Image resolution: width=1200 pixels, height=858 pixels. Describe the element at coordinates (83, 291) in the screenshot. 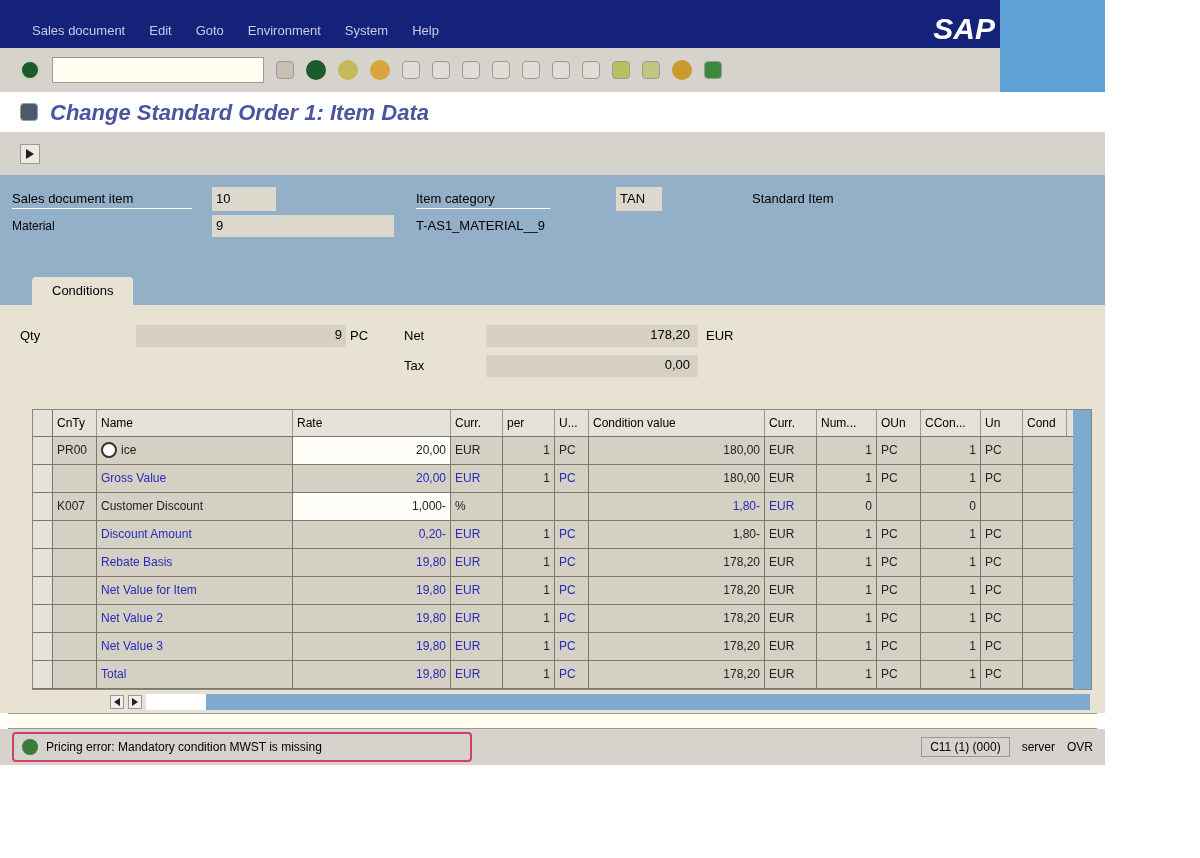

I see `tab: Conditions` at that location.